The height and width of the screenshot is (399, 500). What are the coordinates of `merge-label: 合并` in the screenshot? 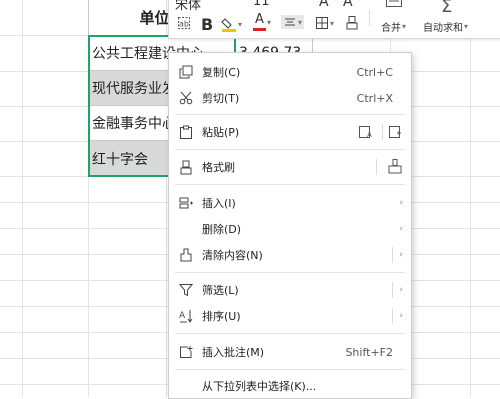 It's located at (391, 28).